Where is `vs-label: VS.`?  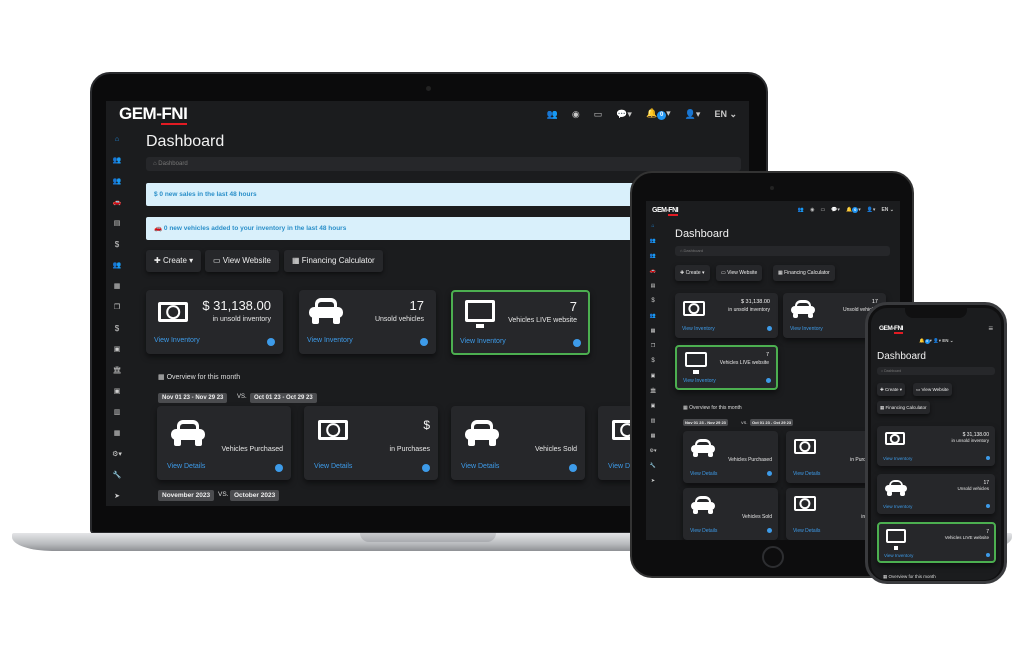
vs-label: VS. is located at coordinates (242, 397).